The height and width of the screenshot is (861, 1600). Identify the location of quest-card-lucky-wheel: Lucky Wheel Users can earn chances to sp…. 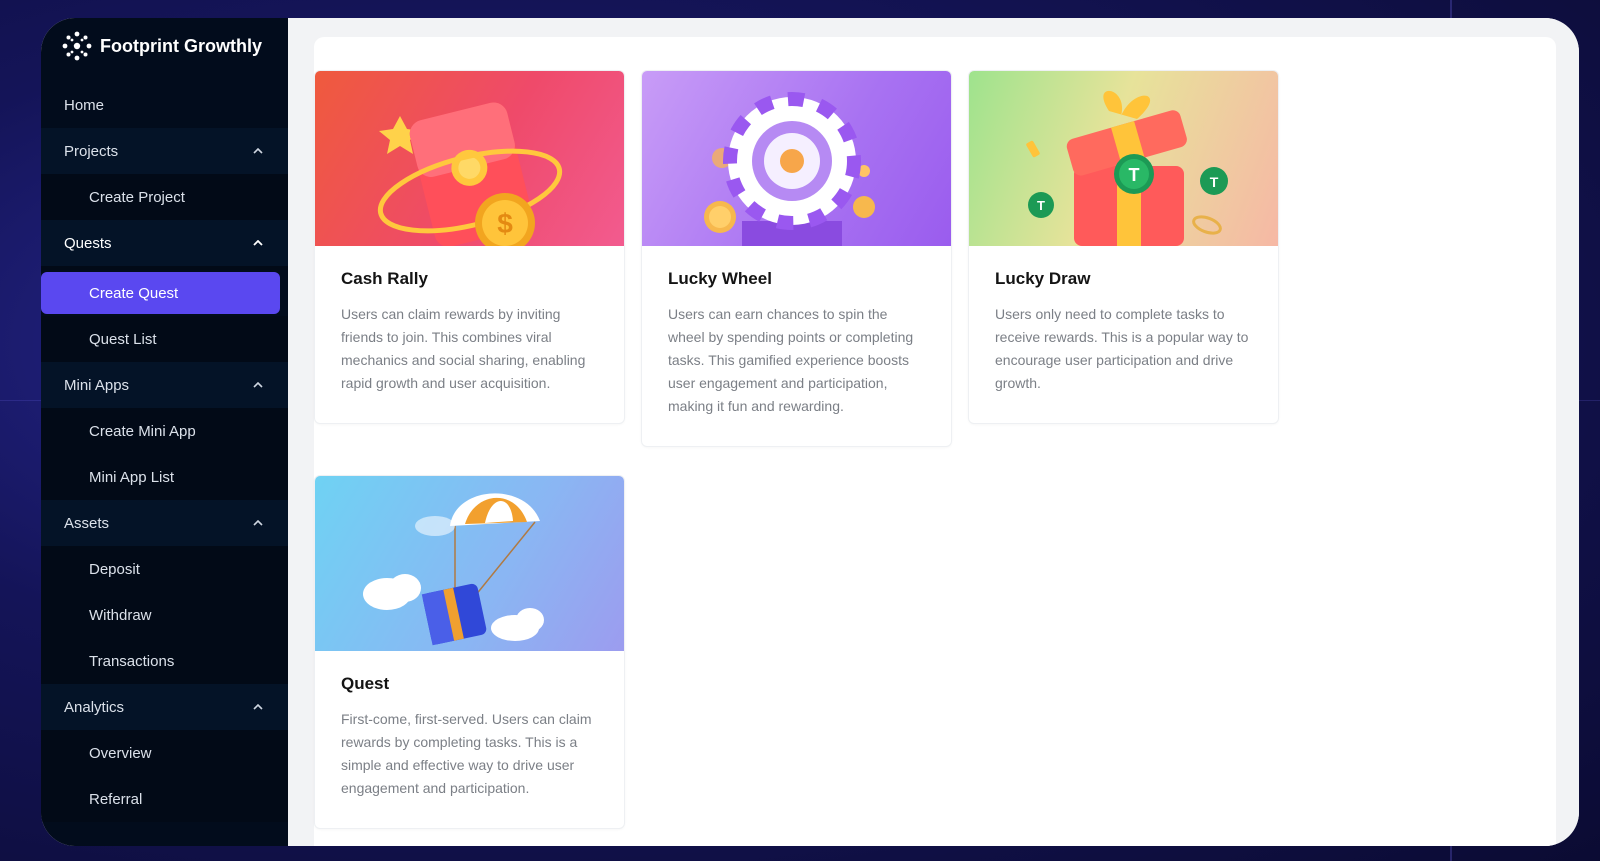
(796, 258).